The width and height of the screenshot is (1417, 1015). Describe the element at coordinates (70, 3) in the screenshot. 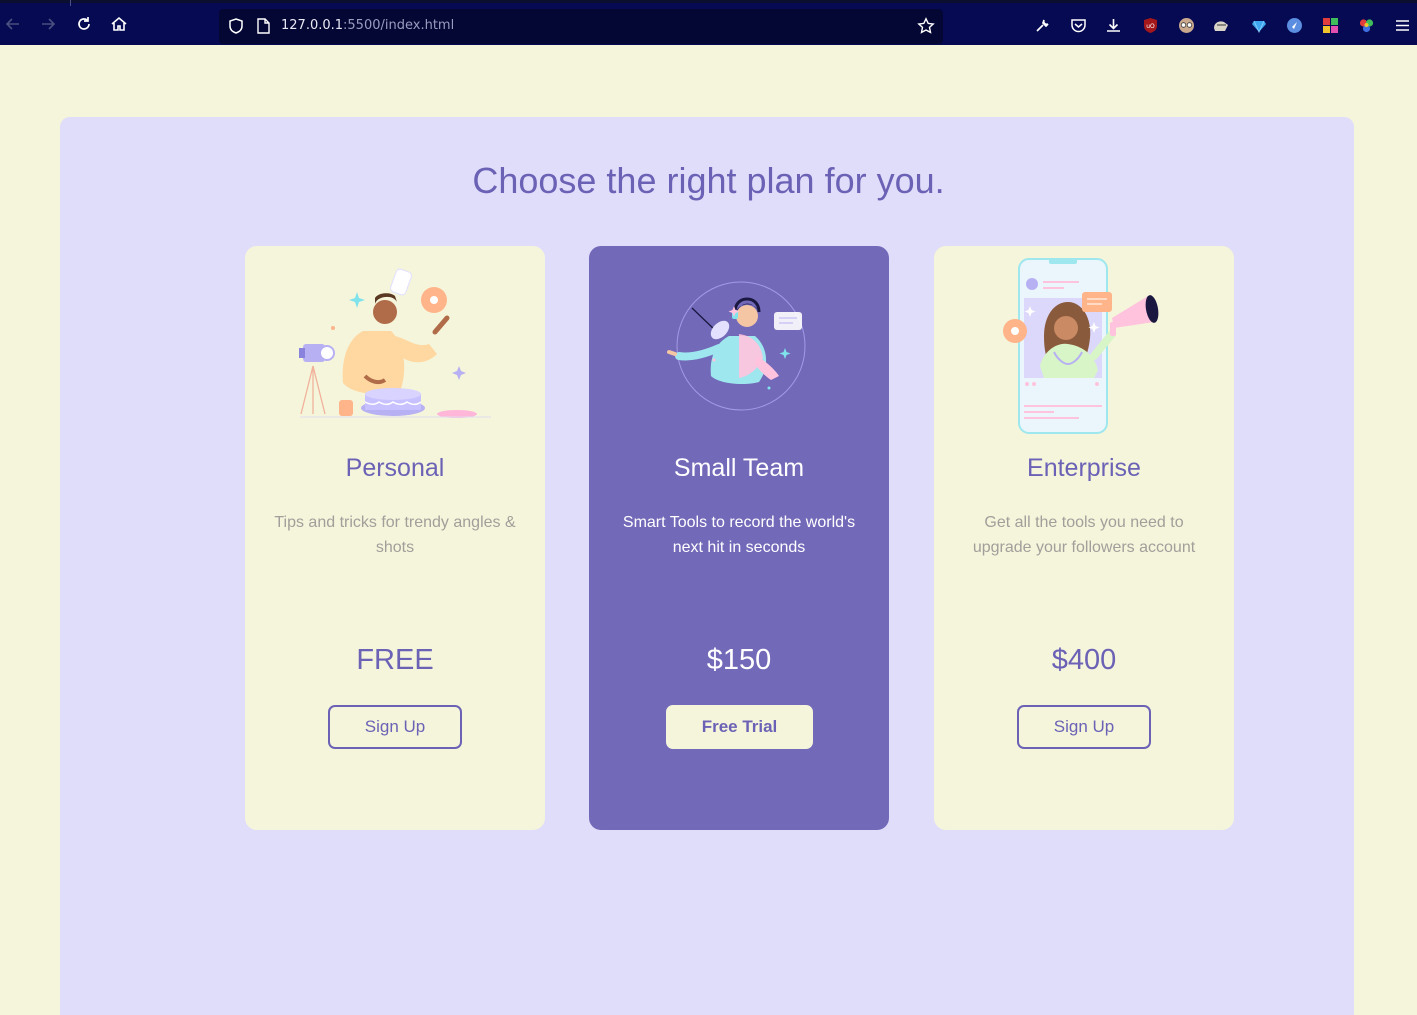

I see `tab-separator` at that location.